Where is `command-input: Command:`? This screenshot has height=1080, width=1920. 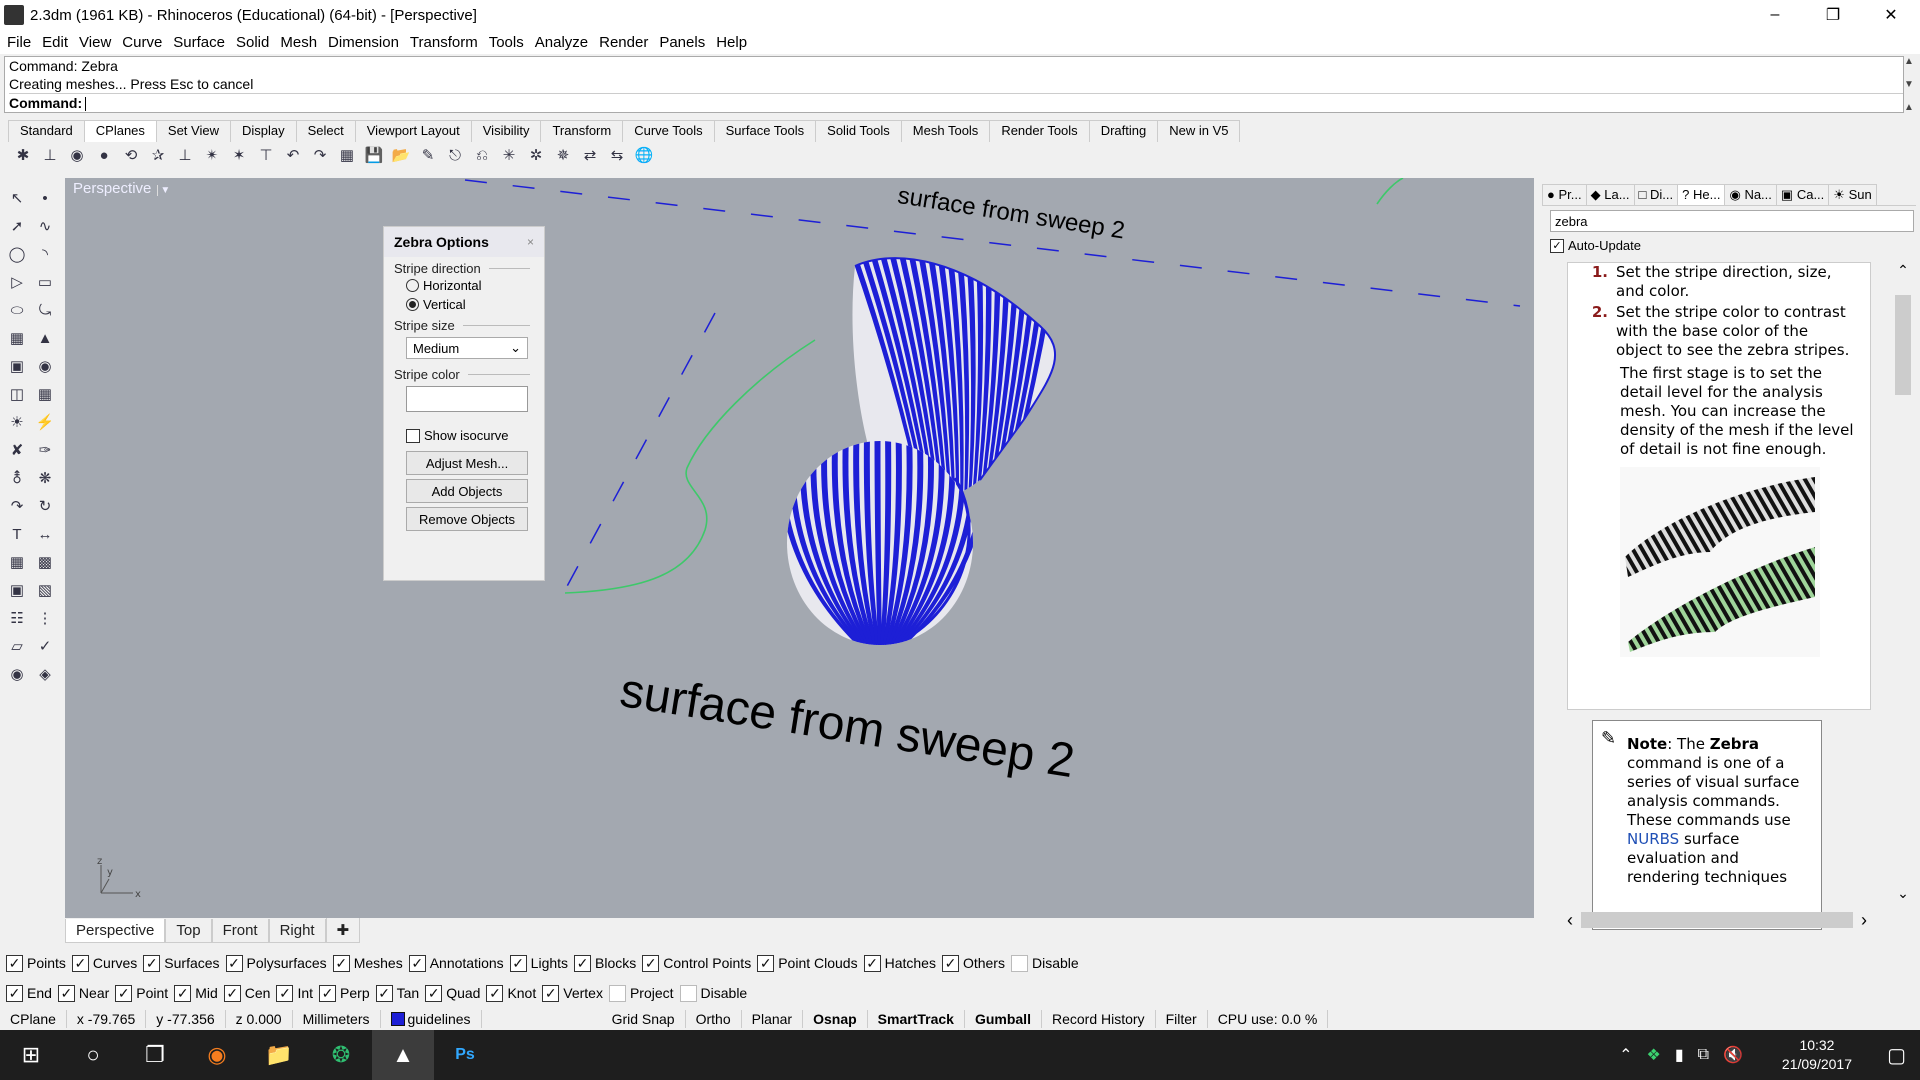
command-input: Command: is located at coordinates (956, 102).